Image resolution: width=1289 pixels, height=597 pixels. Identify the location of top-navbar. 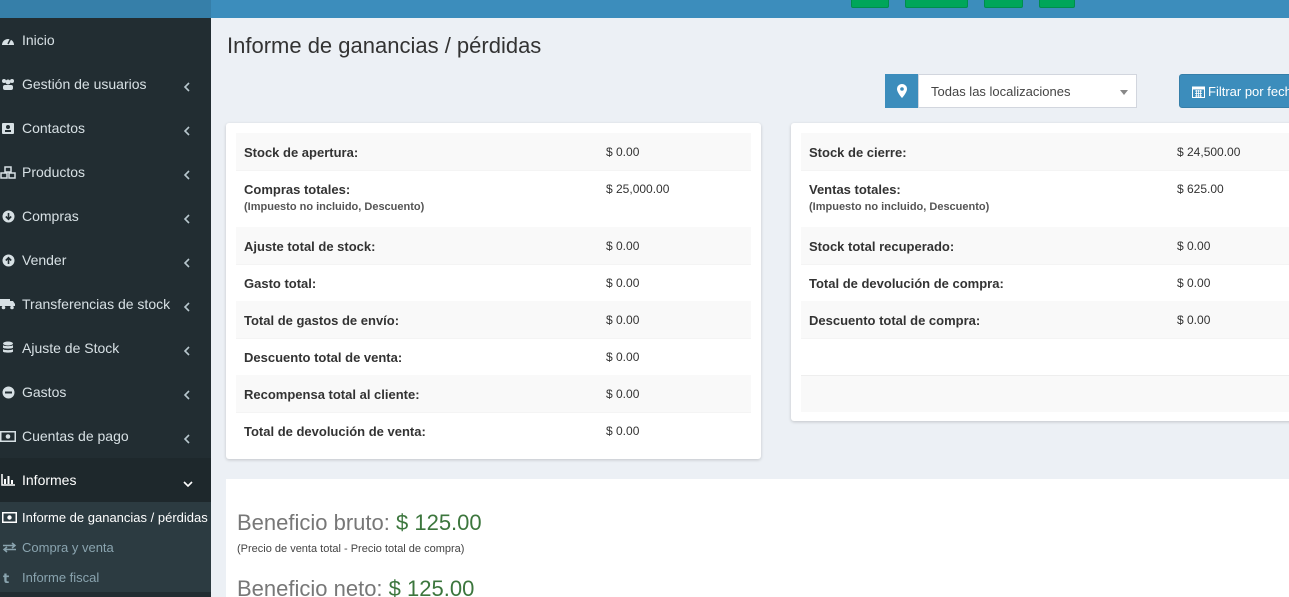
(750, 9).